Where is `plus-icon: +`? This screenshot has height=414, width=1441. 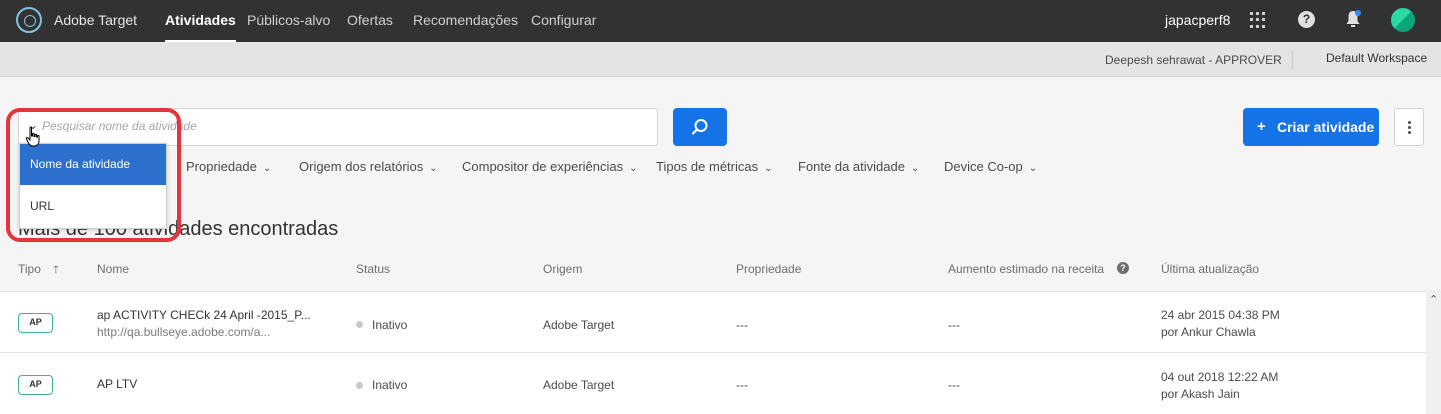
plus-icon: + is located at coordinates (1261, 126).